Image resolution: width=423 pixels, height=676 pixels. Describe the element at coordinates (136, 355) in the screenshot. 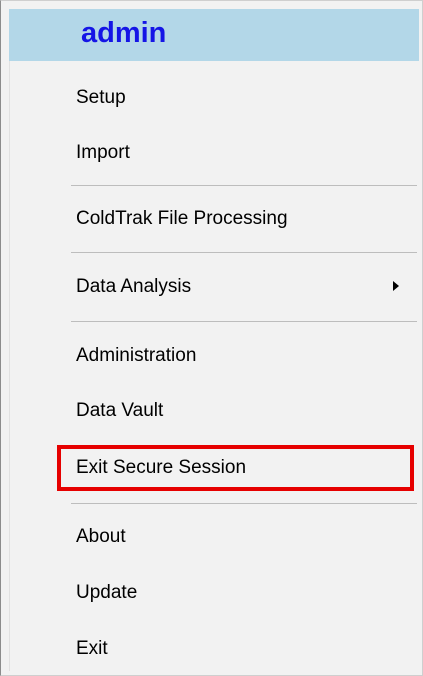

I see `menu-item-label: Administration` at that location.